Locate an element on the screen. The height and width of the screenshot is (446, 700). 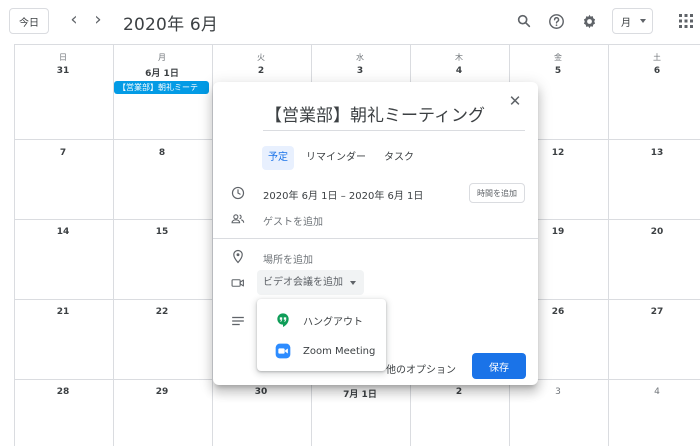
month-title: 2020年 6月 is located at coordinates (171, 25).